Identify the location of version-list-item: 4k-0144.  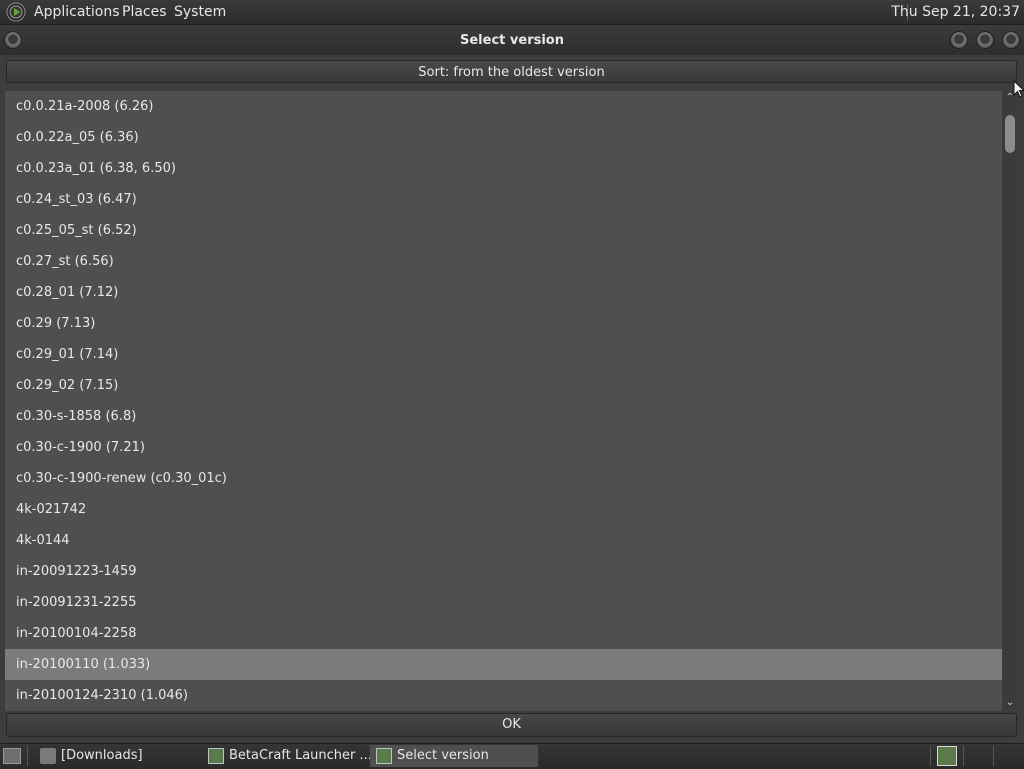
(503, 540).